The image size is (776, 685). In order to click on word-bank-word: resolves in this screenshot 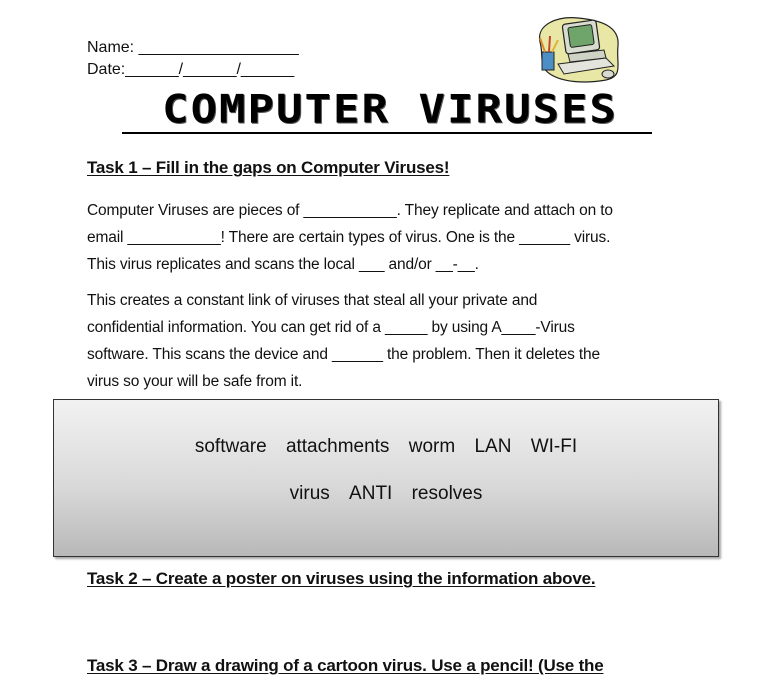, I will do `click(447, 493)`.